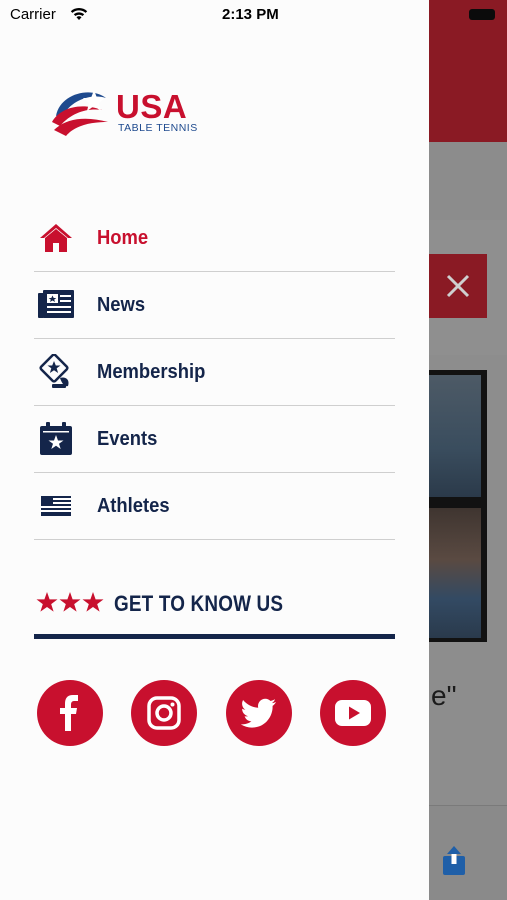  Describe the element at coordinates (79, 14) in the screenshot. I see `wifi-icon` at that location.